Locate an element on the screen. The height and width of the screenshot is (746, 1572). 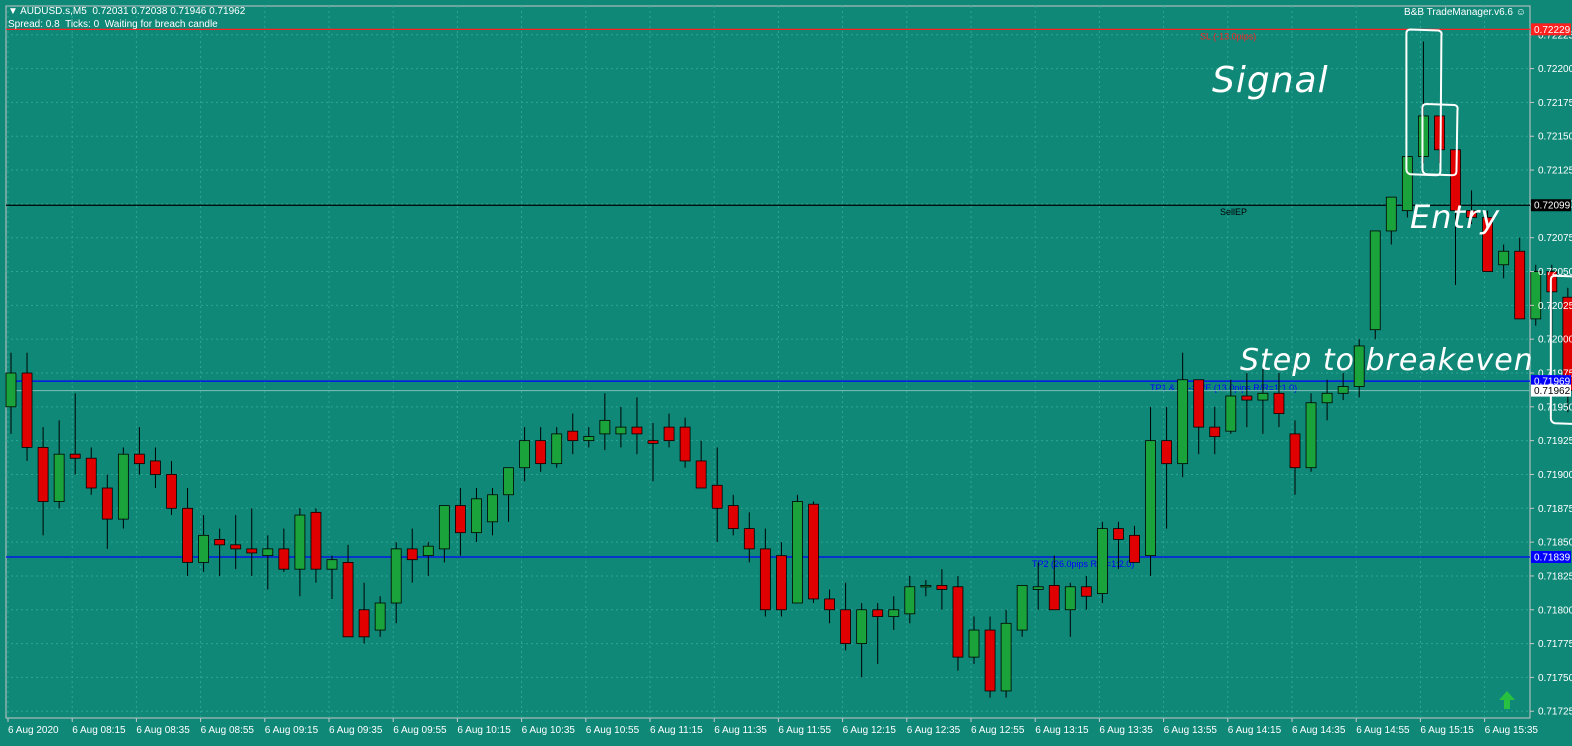
annotation-text: Step to breakeven is located at coordinates (1387, 360).